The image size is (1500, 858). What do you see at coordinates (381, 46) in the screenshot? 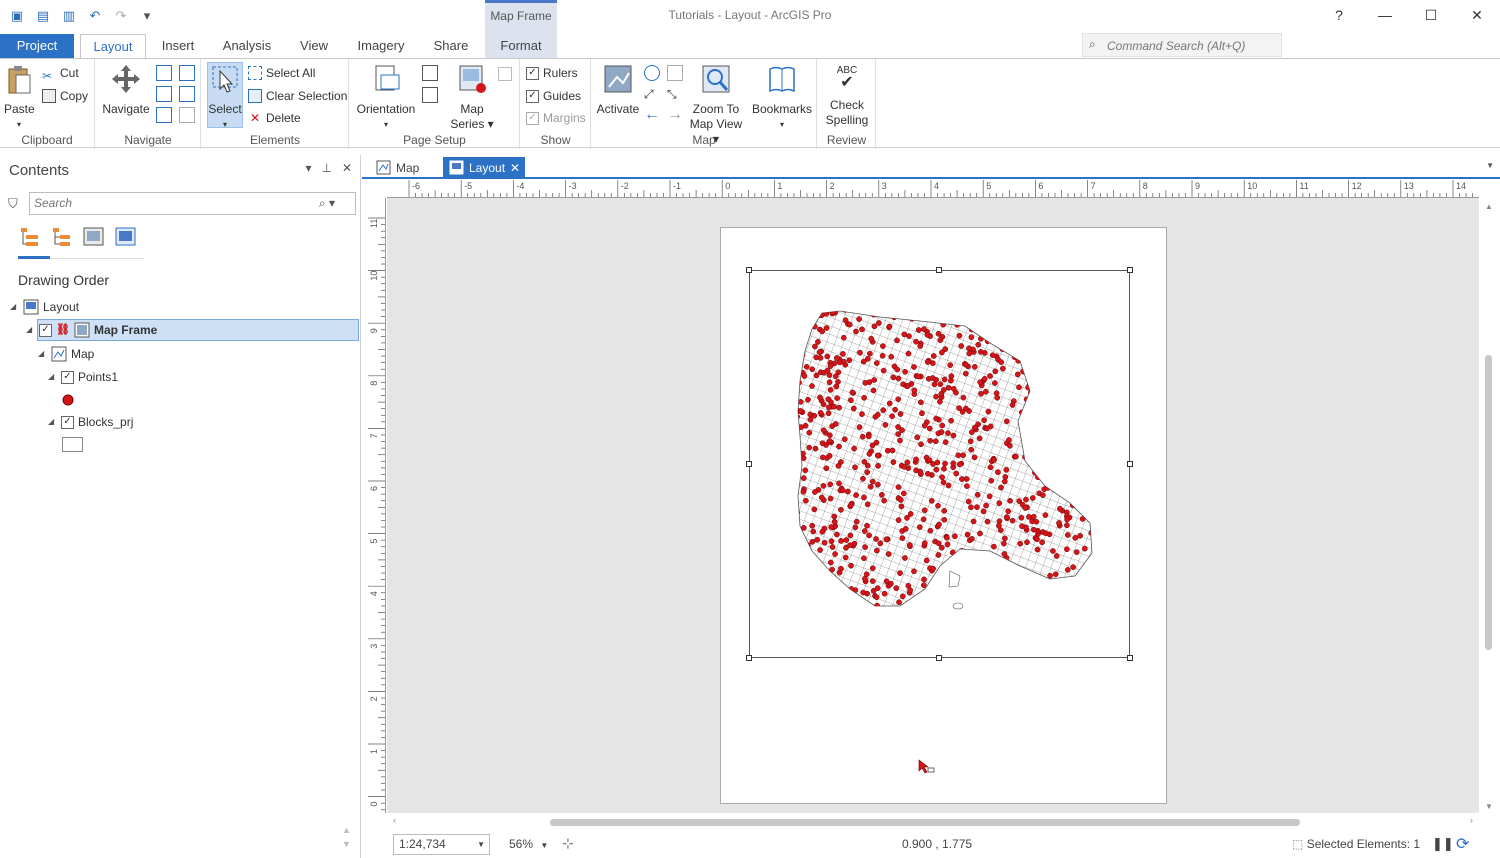
I see `tab-imagery: Imagery` at bounding box center [381, 46].